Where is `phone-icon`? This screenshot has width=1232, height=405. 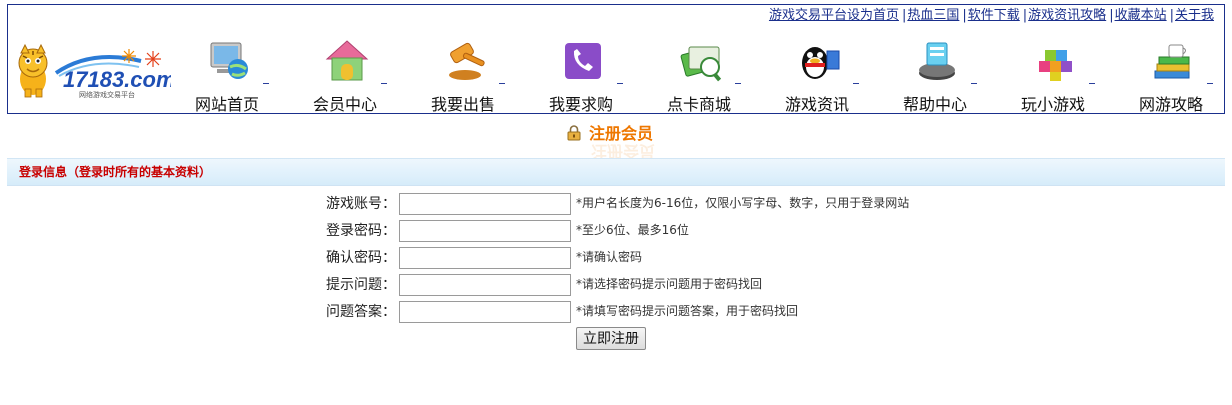 phone-icon is located at coordinates (583, 61).